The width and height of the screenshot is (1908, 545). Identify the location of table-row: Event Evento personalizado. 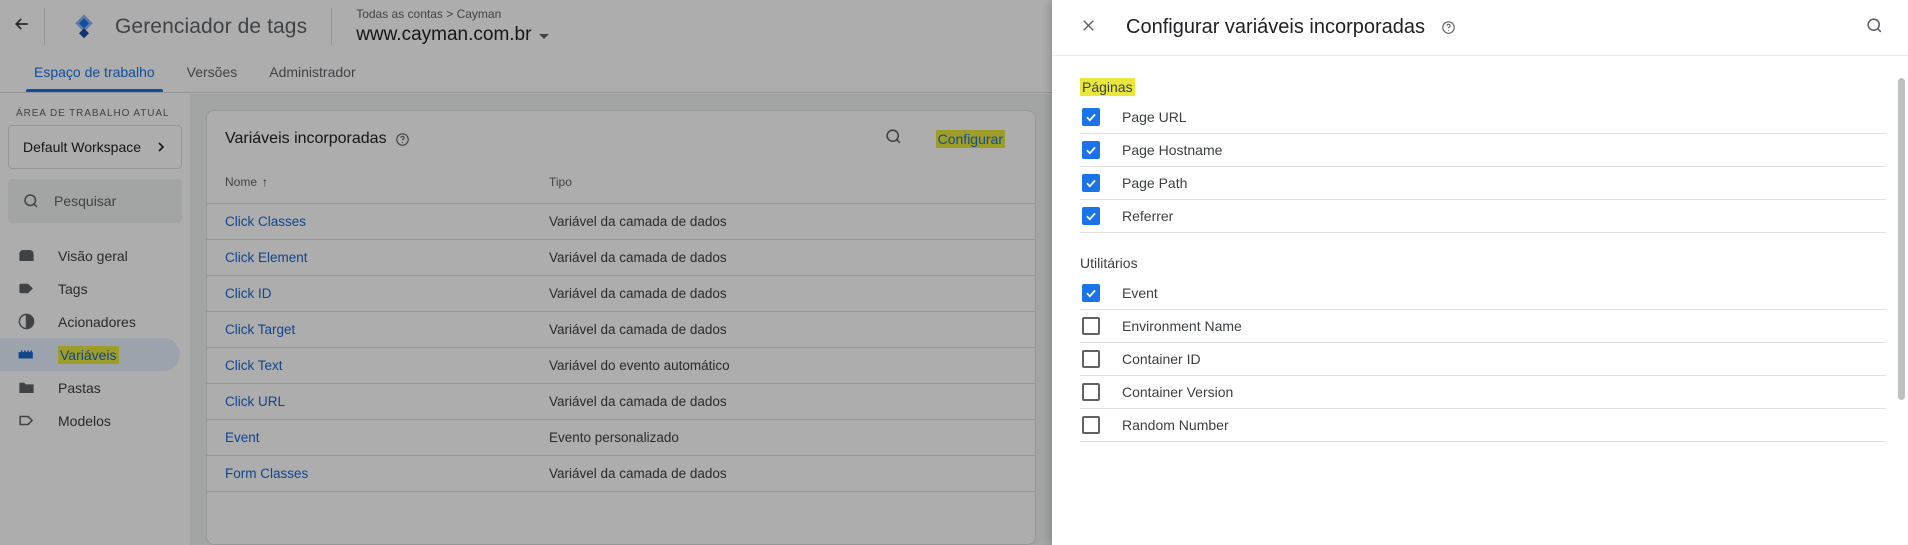
(621, 437).